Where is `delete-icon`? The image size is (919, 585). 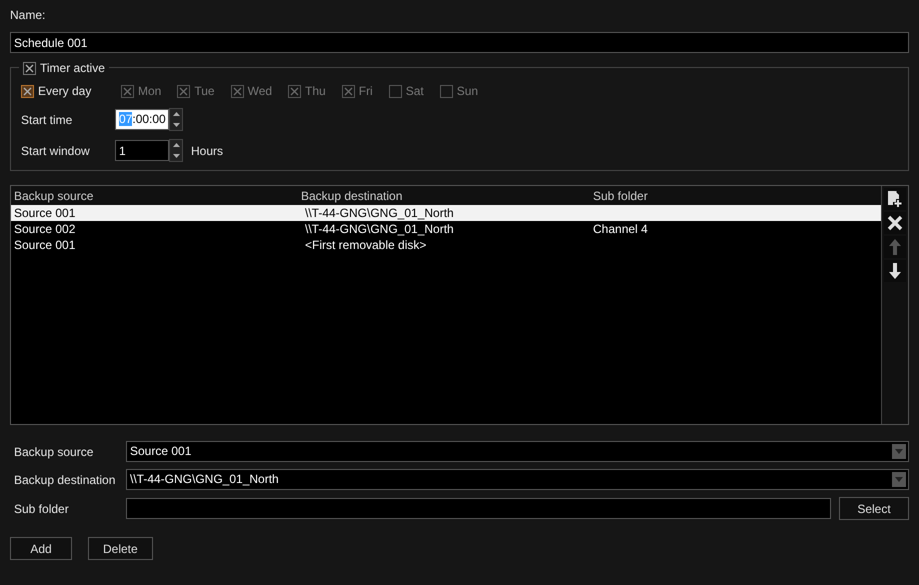
delete-icon is located at coordinates (895, 223).